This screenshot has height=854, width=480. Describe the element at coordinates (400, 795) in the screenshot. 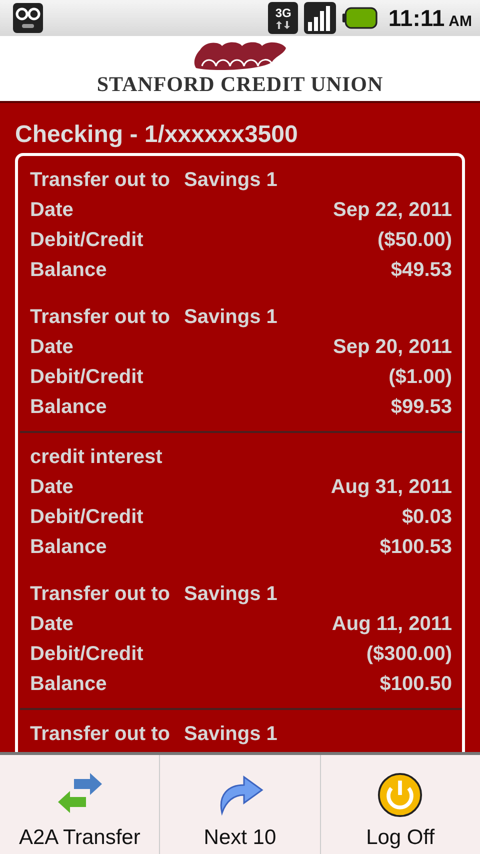

I see `power-icon` at that location.